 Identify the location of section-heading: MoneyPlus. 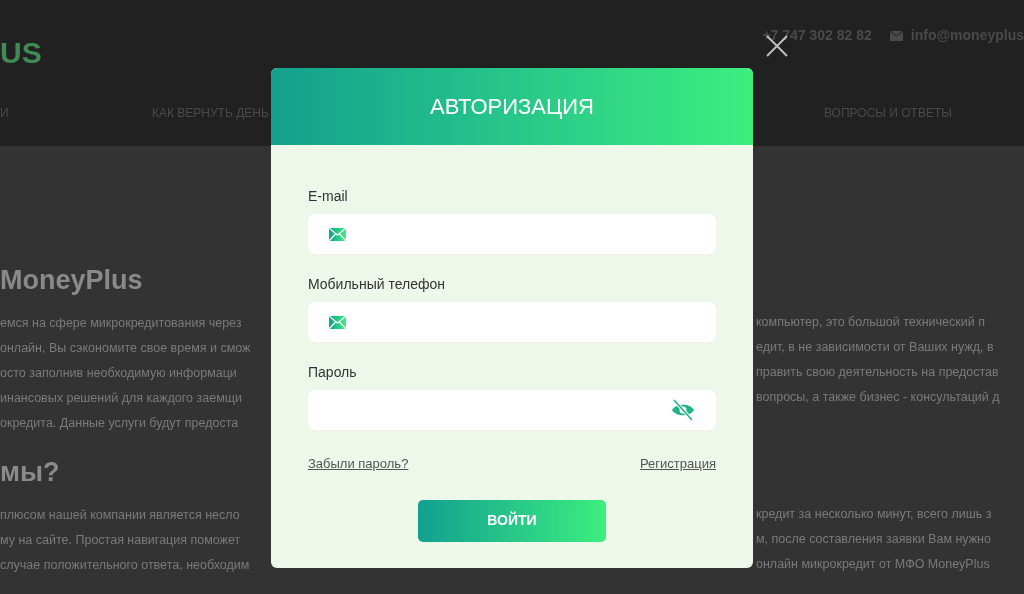
(71, 280).